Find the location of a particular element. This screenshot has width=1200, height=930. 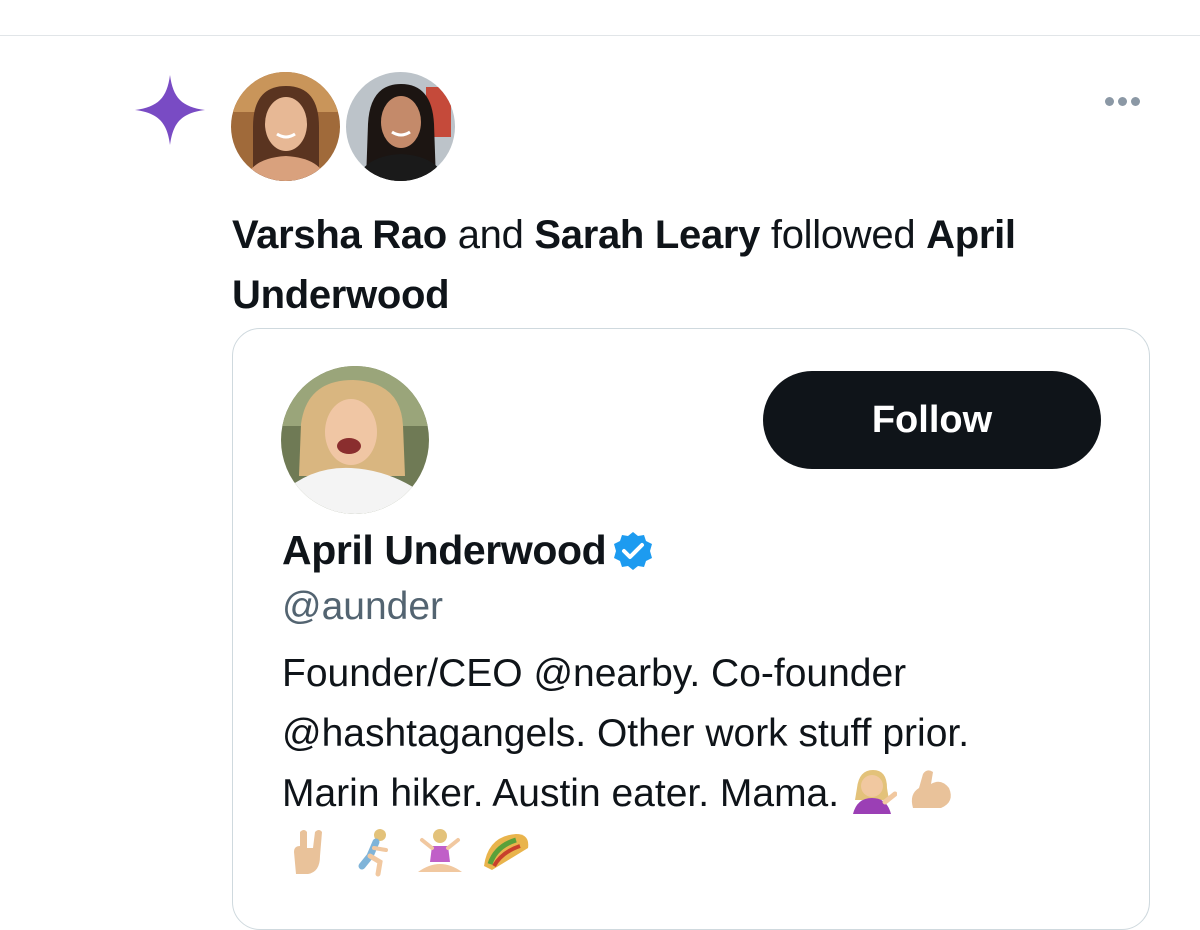

follow-button: Follow is located at coordinates (932, 420).